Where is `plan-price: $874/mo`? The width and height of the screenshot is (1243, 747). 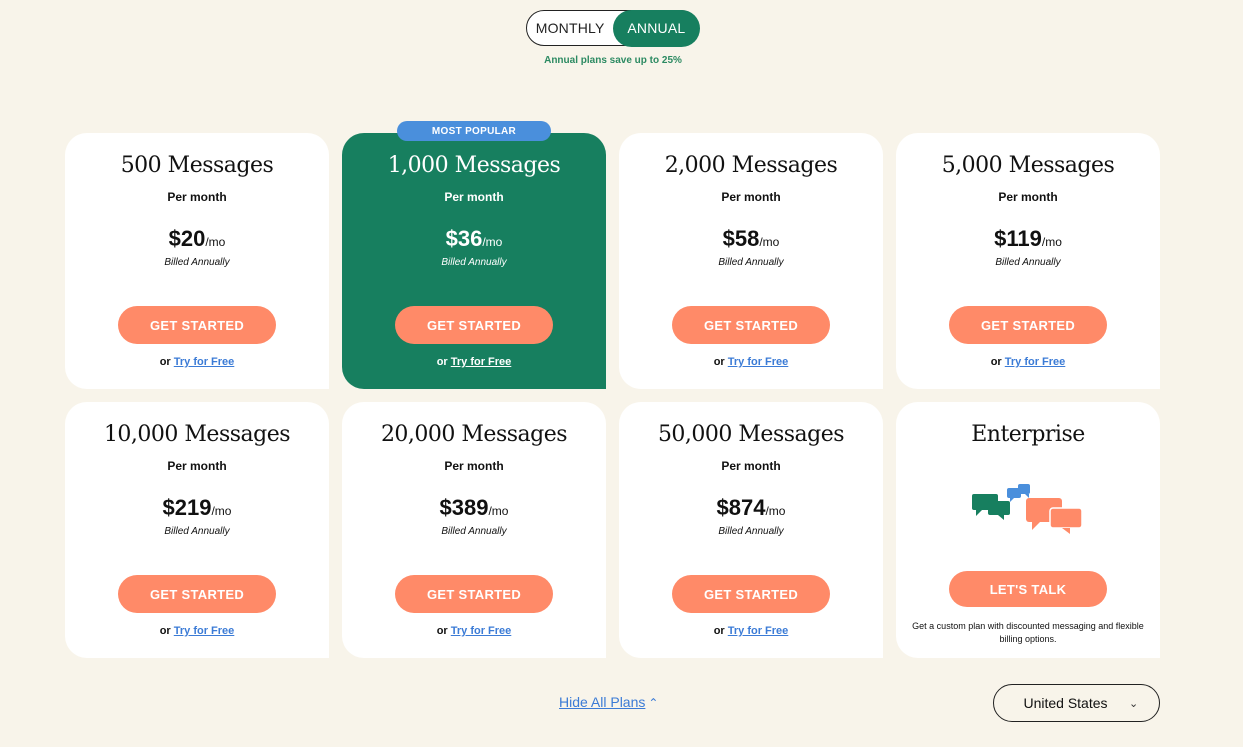
plan-price: $874/mo is located at coordinates (751, 508).